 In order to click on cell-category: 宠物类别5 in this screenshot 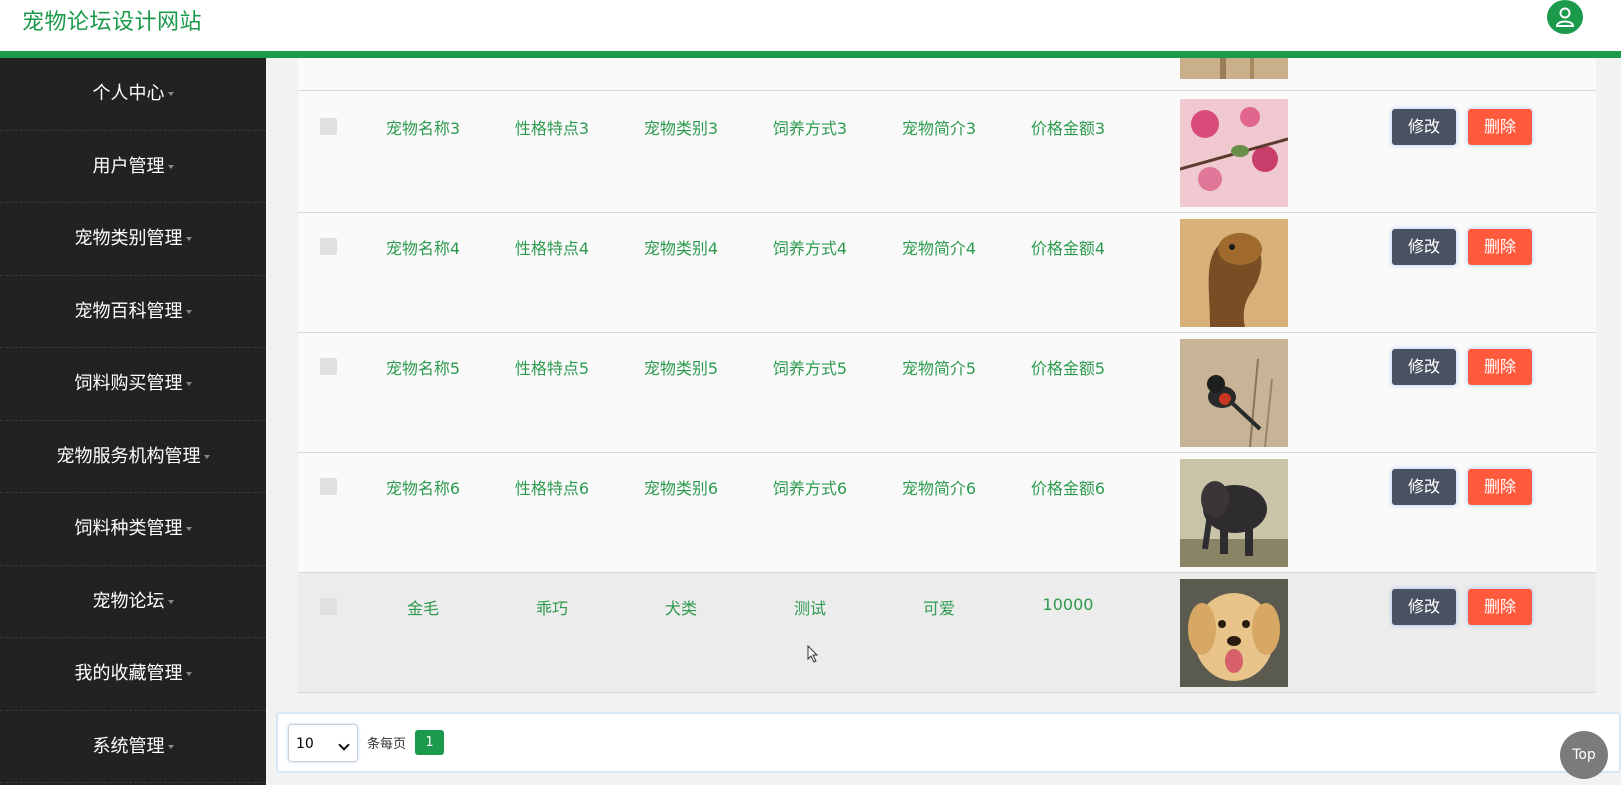, I will do `click(681, 368)`.